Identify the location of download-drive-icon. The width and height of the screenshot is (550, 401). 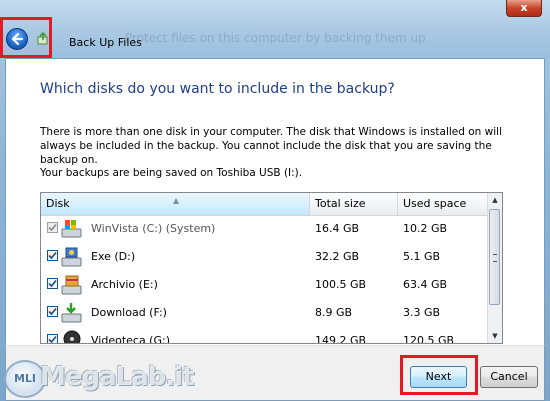
(71, 313).